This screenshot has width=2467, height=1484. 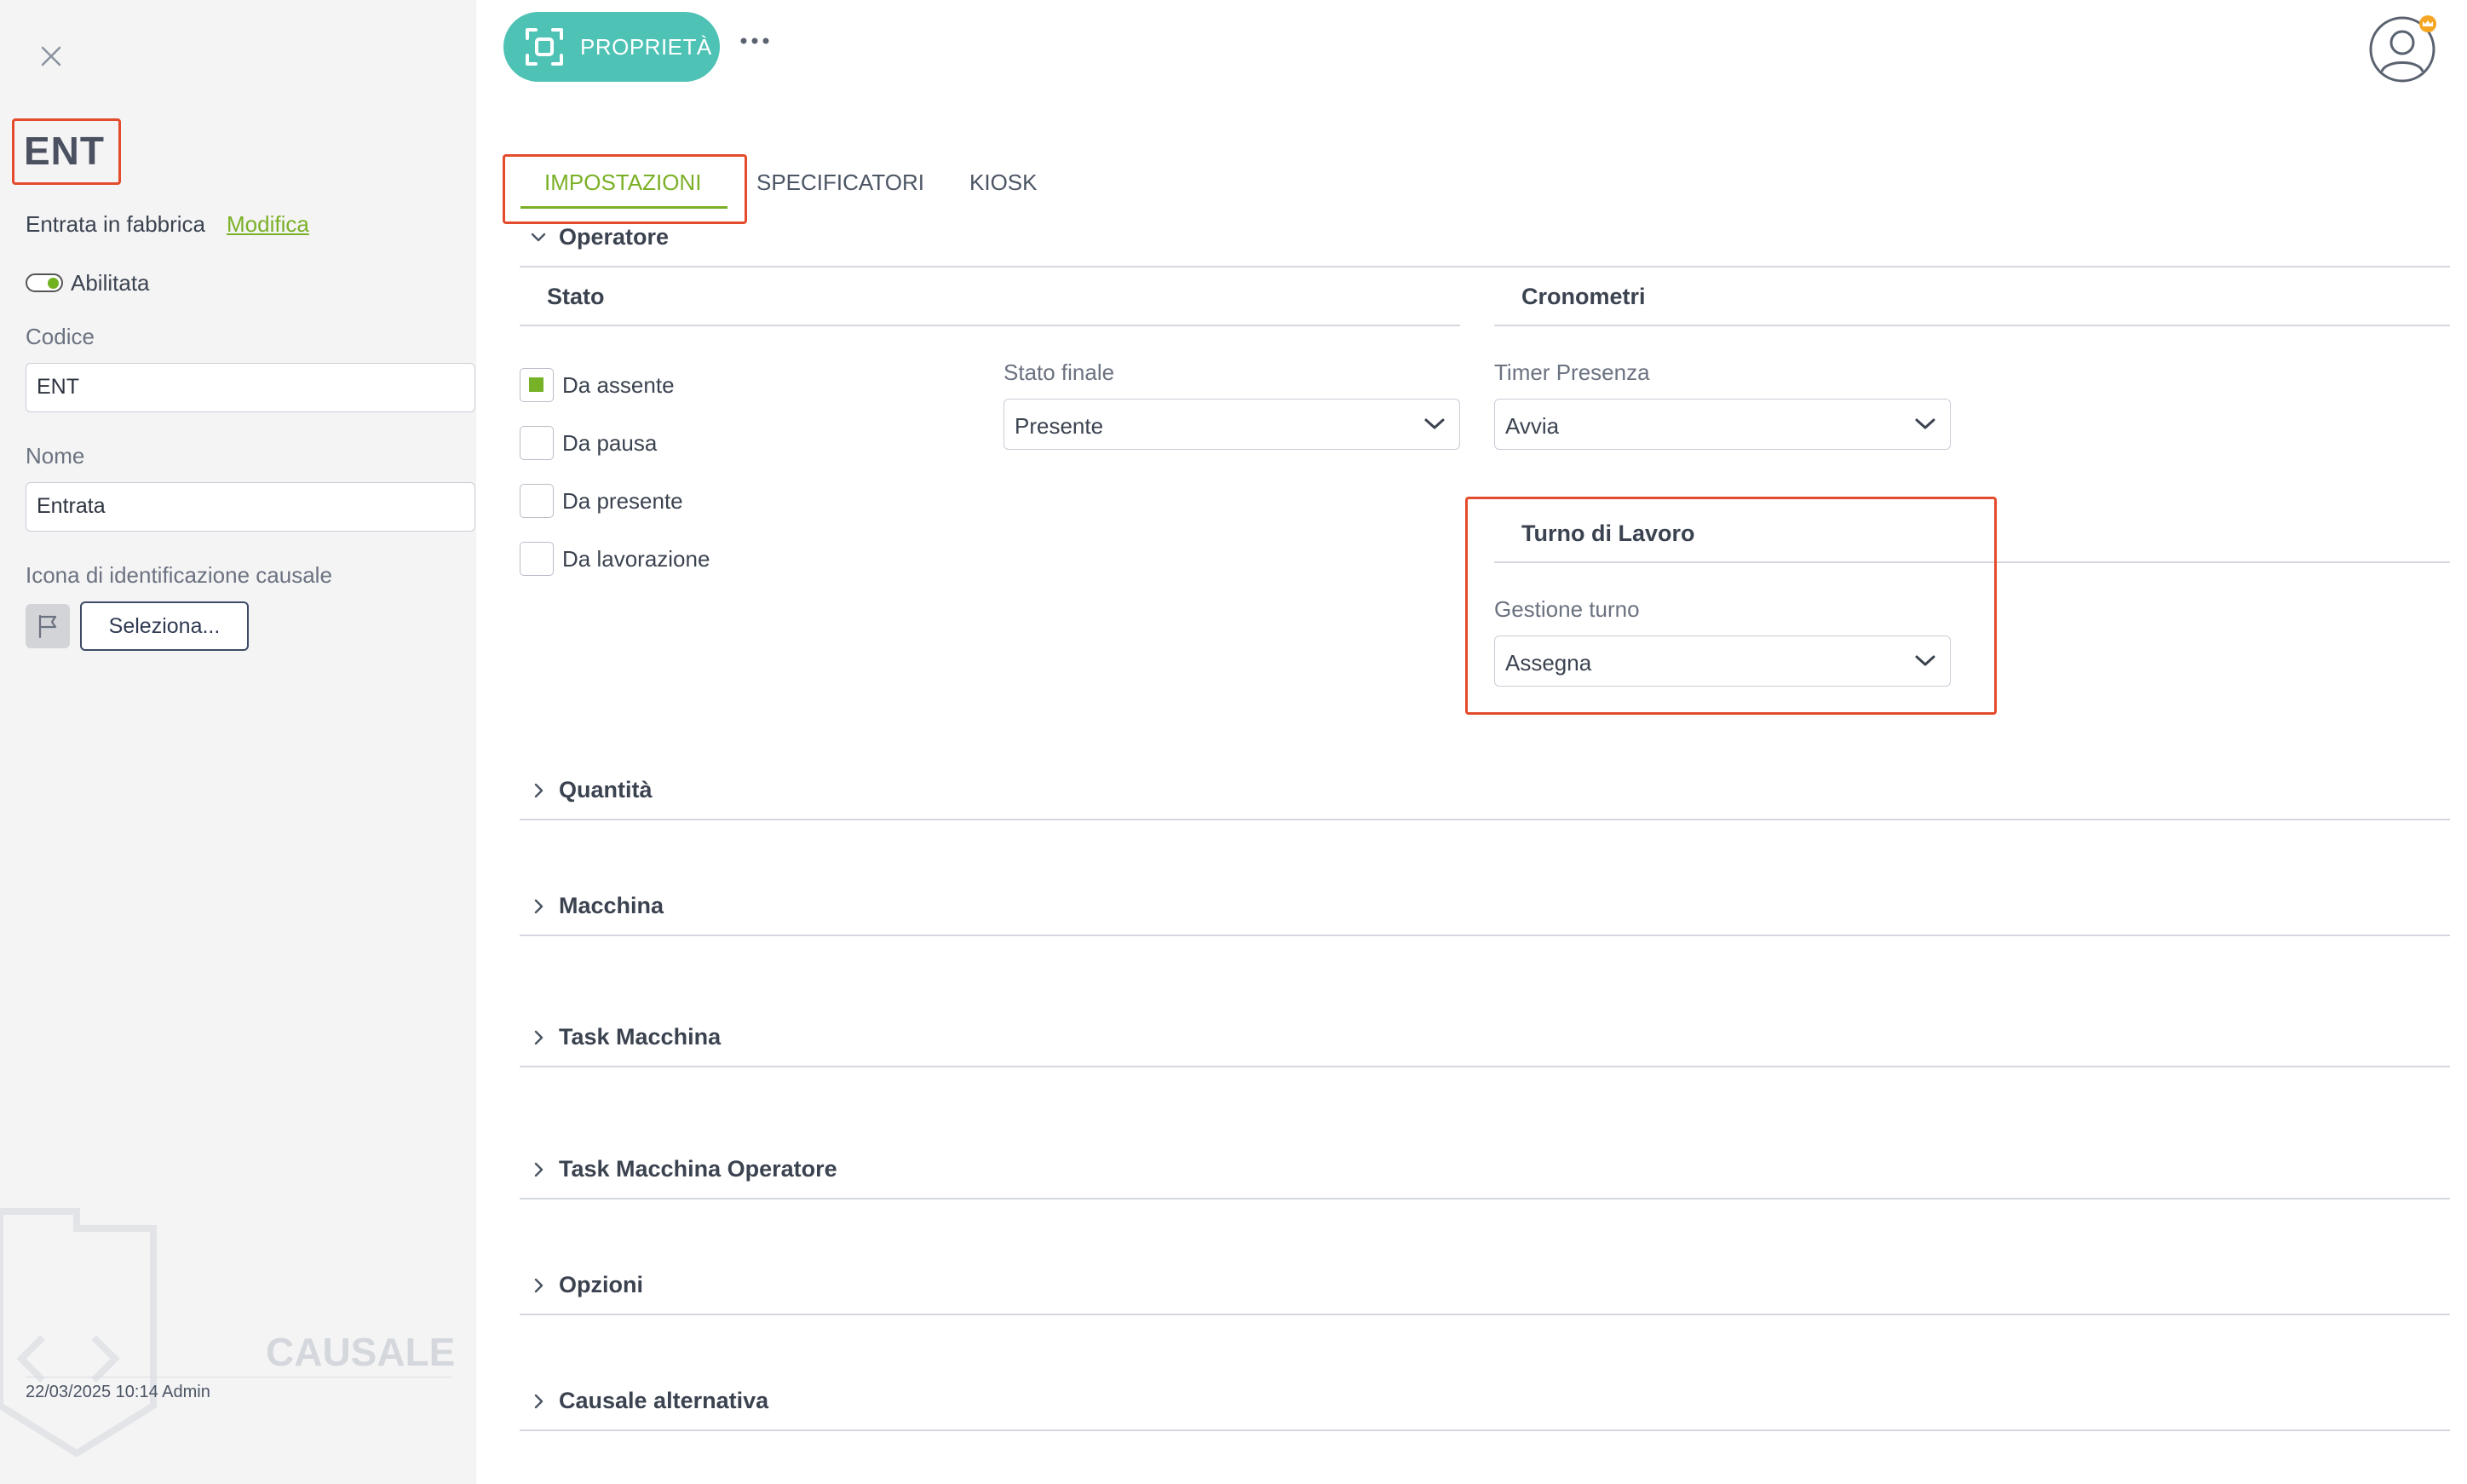 I want to click on name-input: Entrata, so click(x=251, y=507).